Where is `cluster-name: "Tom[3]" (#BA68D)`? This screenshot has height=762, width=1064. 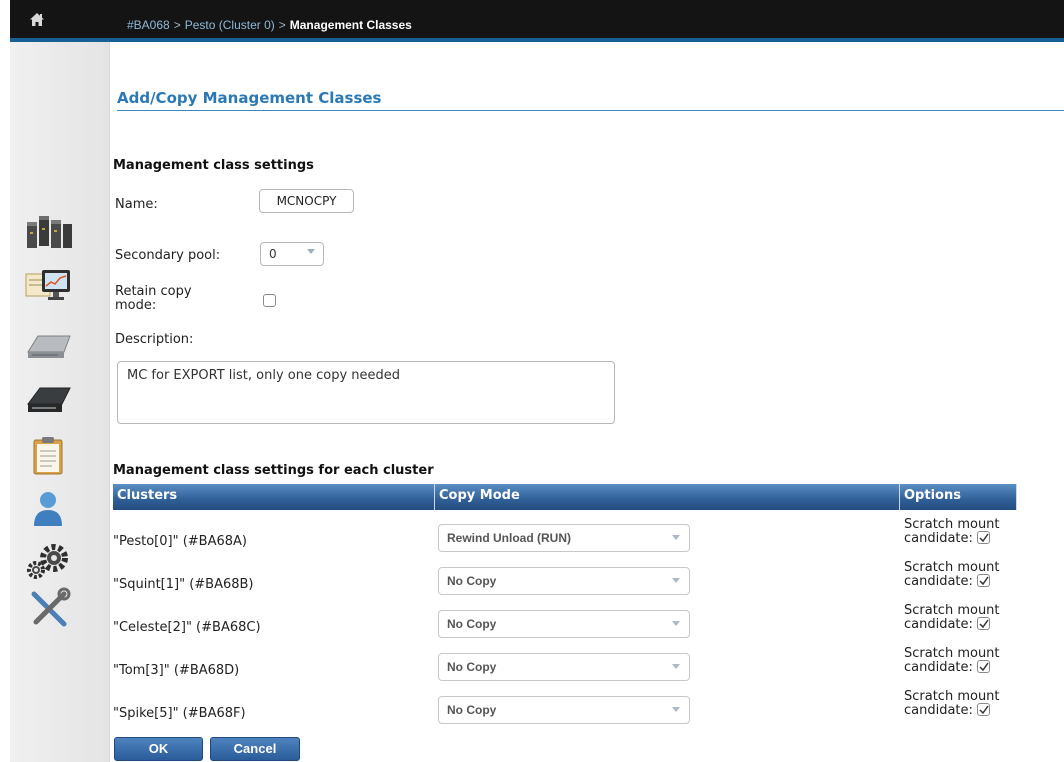 cluster-name: "Tom[3]" (#BA68D) is located at coordinates (176, 670).